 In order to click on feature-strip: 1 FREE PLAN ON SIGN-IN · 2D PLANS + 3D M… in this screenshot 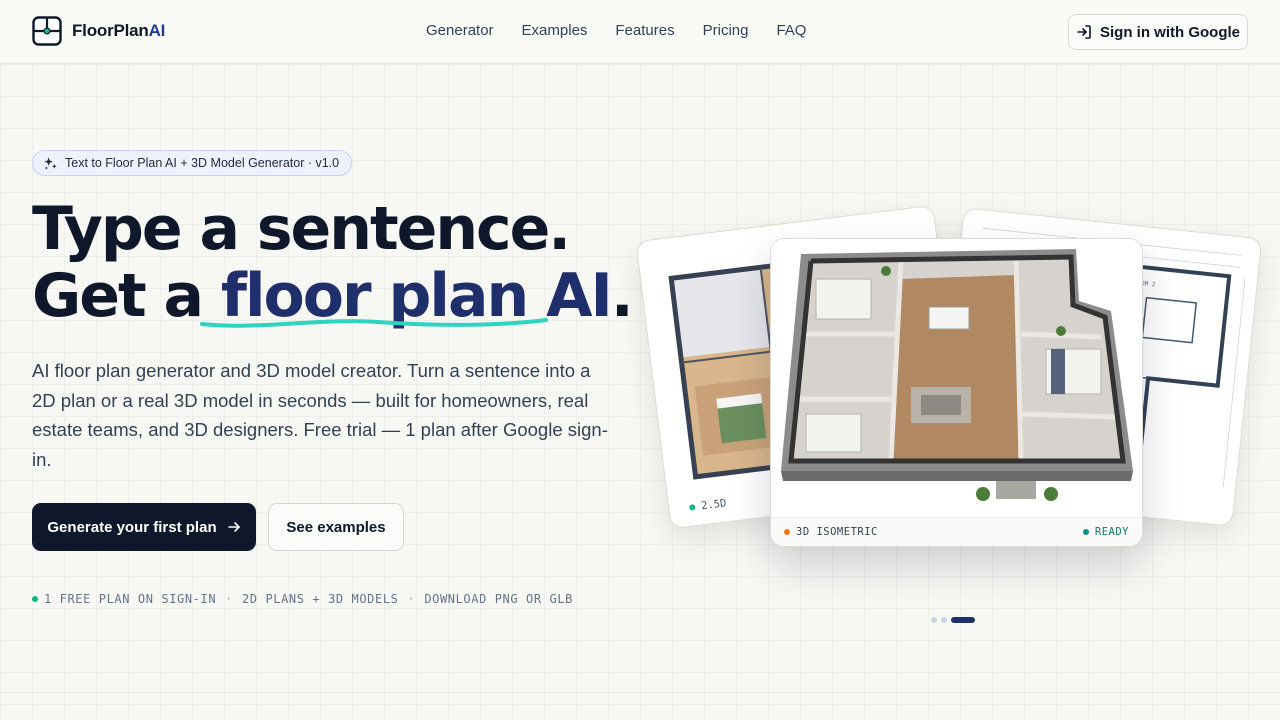, I will do `click(302, 599)`.